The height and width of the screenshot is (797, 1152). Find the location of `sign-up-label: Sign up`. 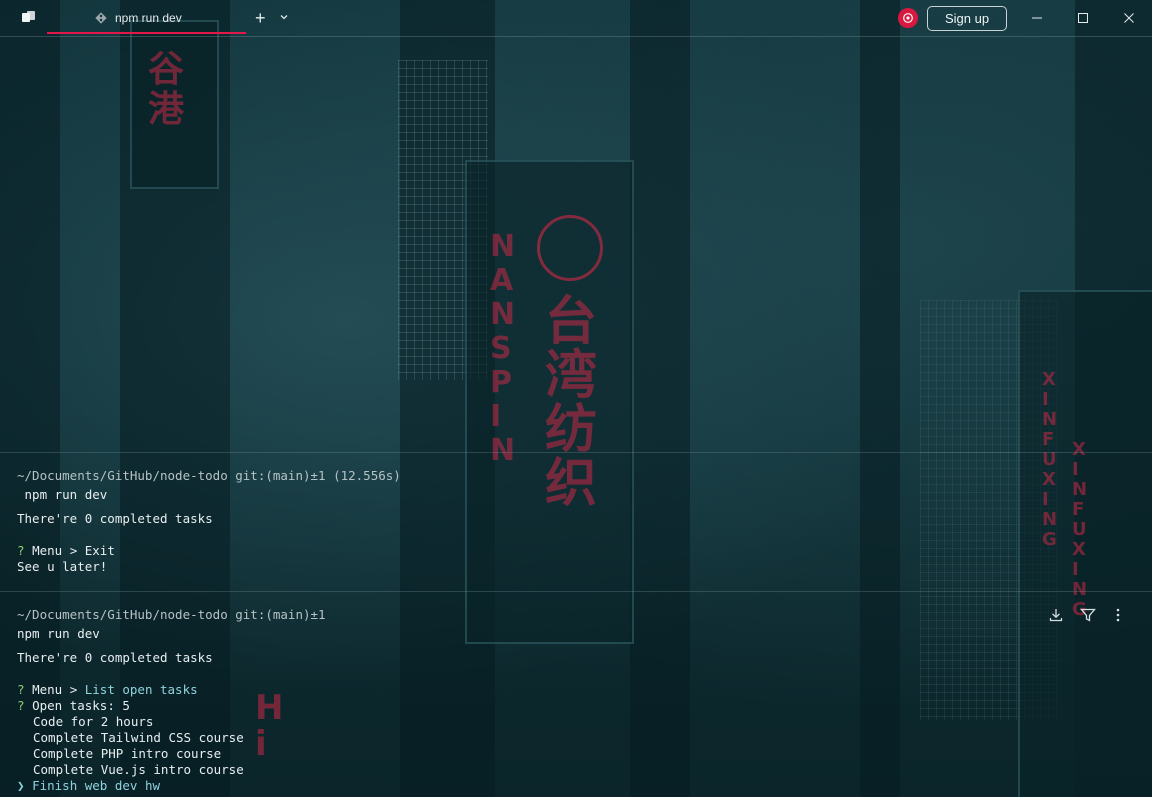

sign-up-label: Sign up is located at coordinates (967, 18).